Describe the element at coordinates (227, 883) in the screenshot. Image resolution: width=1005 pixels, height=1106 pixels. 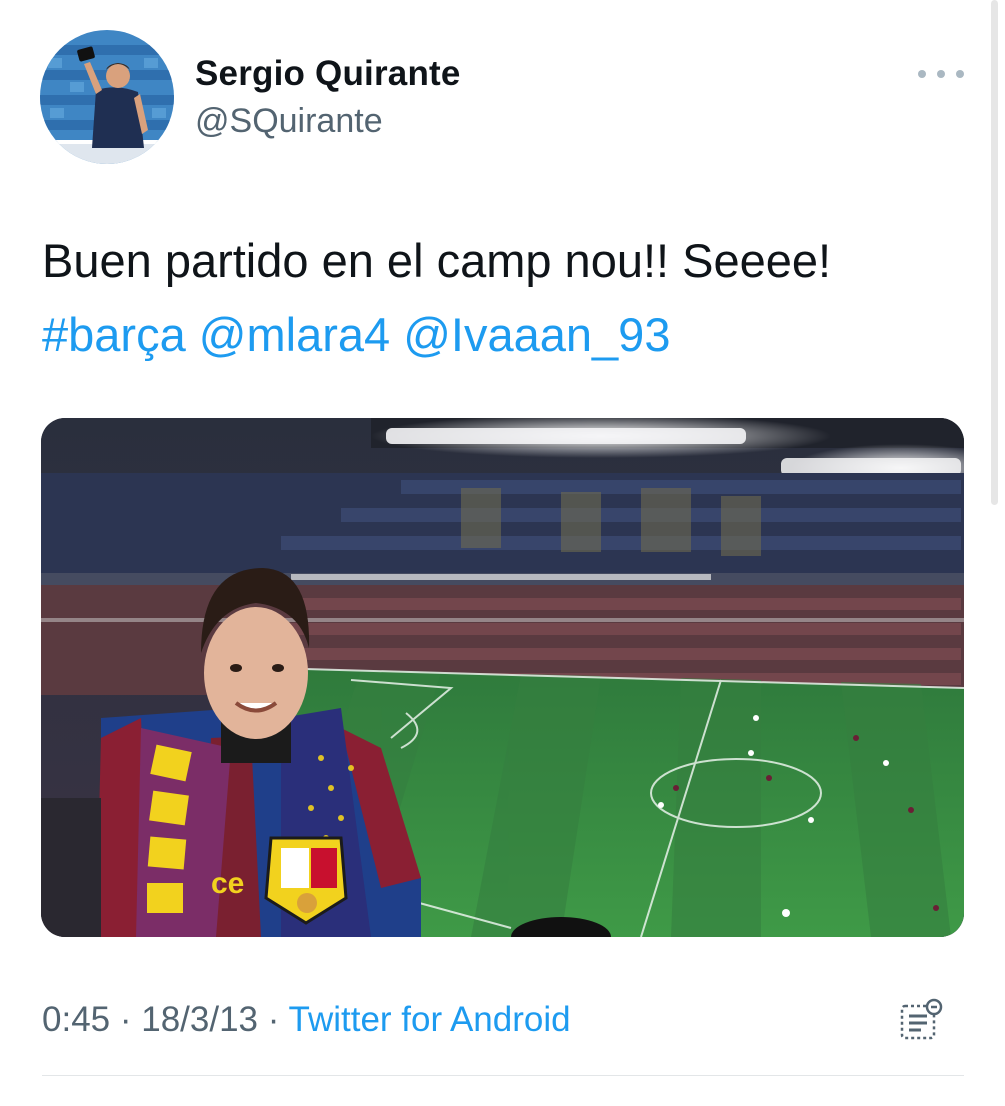
I see `shirt-sponsor-text: ce` at that location.